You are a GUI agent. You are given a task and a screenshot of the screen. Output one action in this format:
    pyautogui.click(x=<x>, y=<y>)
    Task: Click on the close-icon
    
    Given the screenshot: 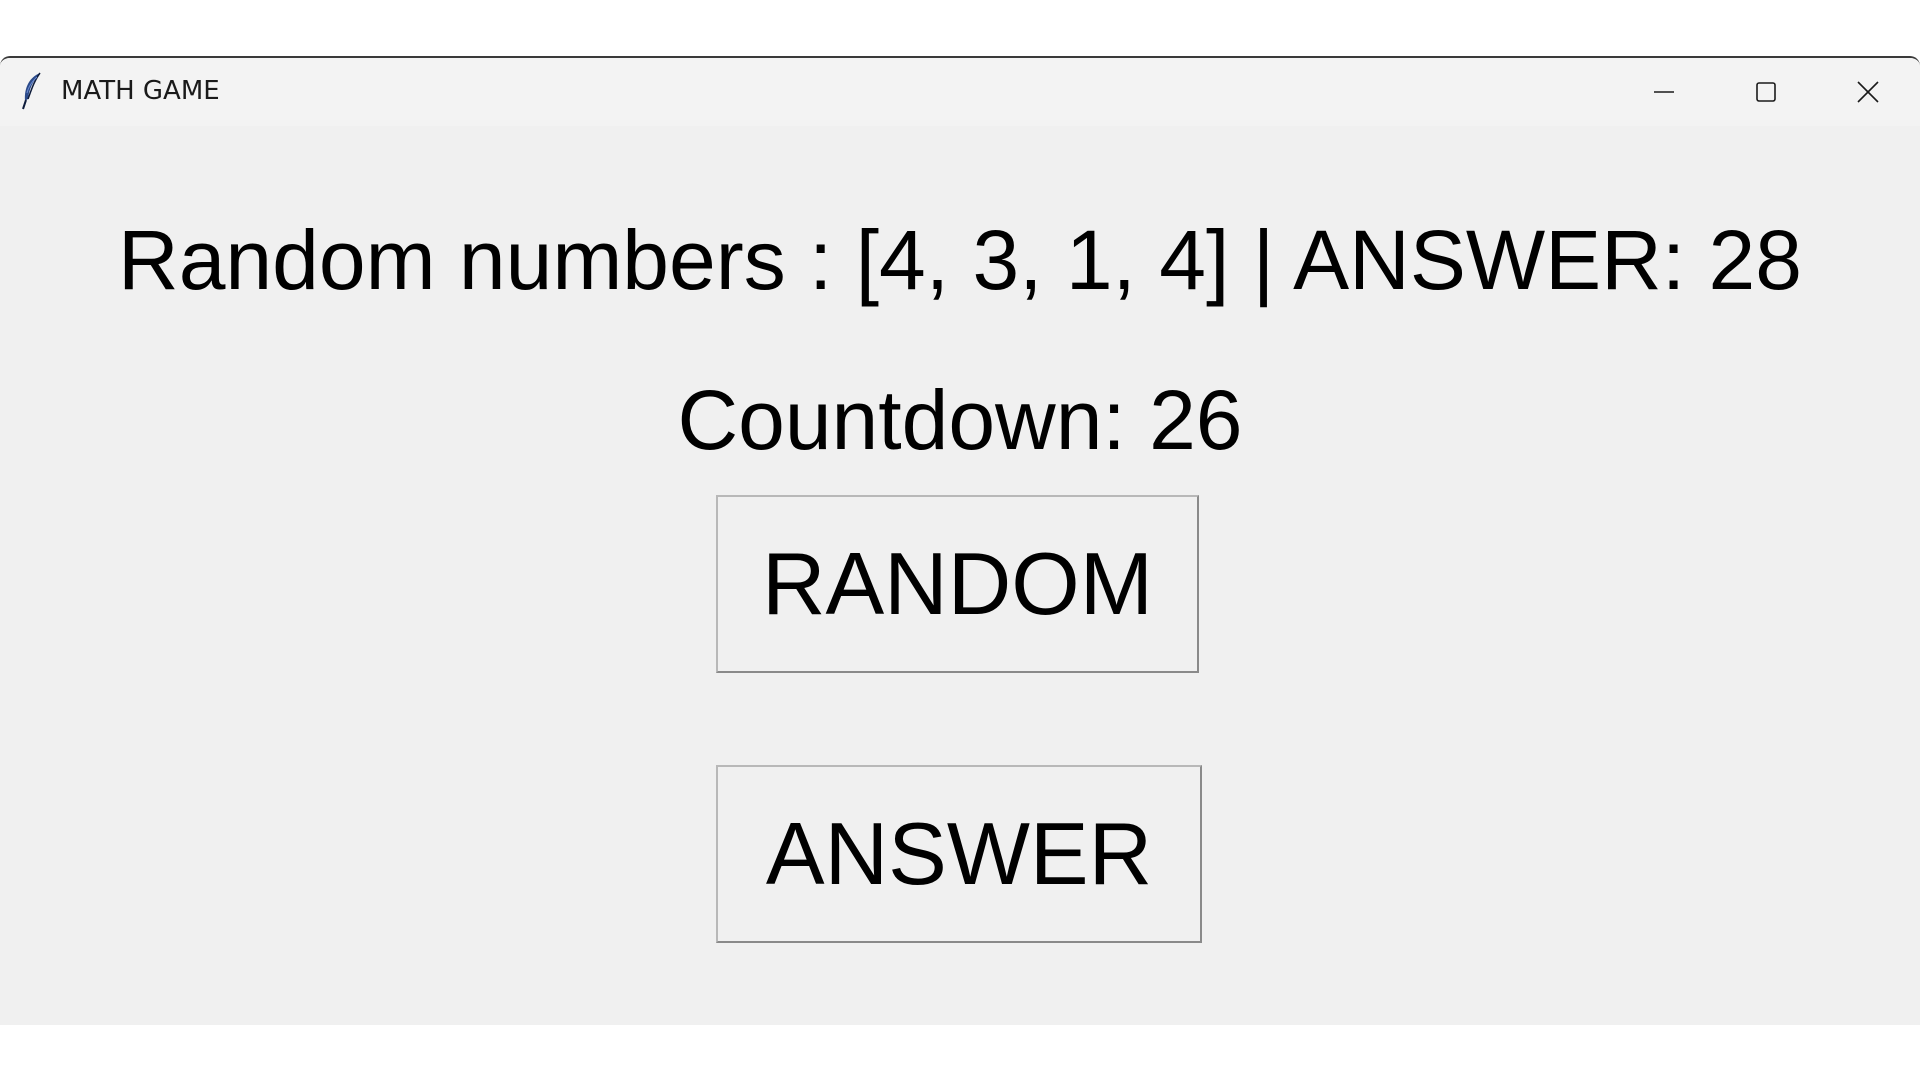 What is the action you would take?
    pyautogui.click(x=1868, y=92)
    